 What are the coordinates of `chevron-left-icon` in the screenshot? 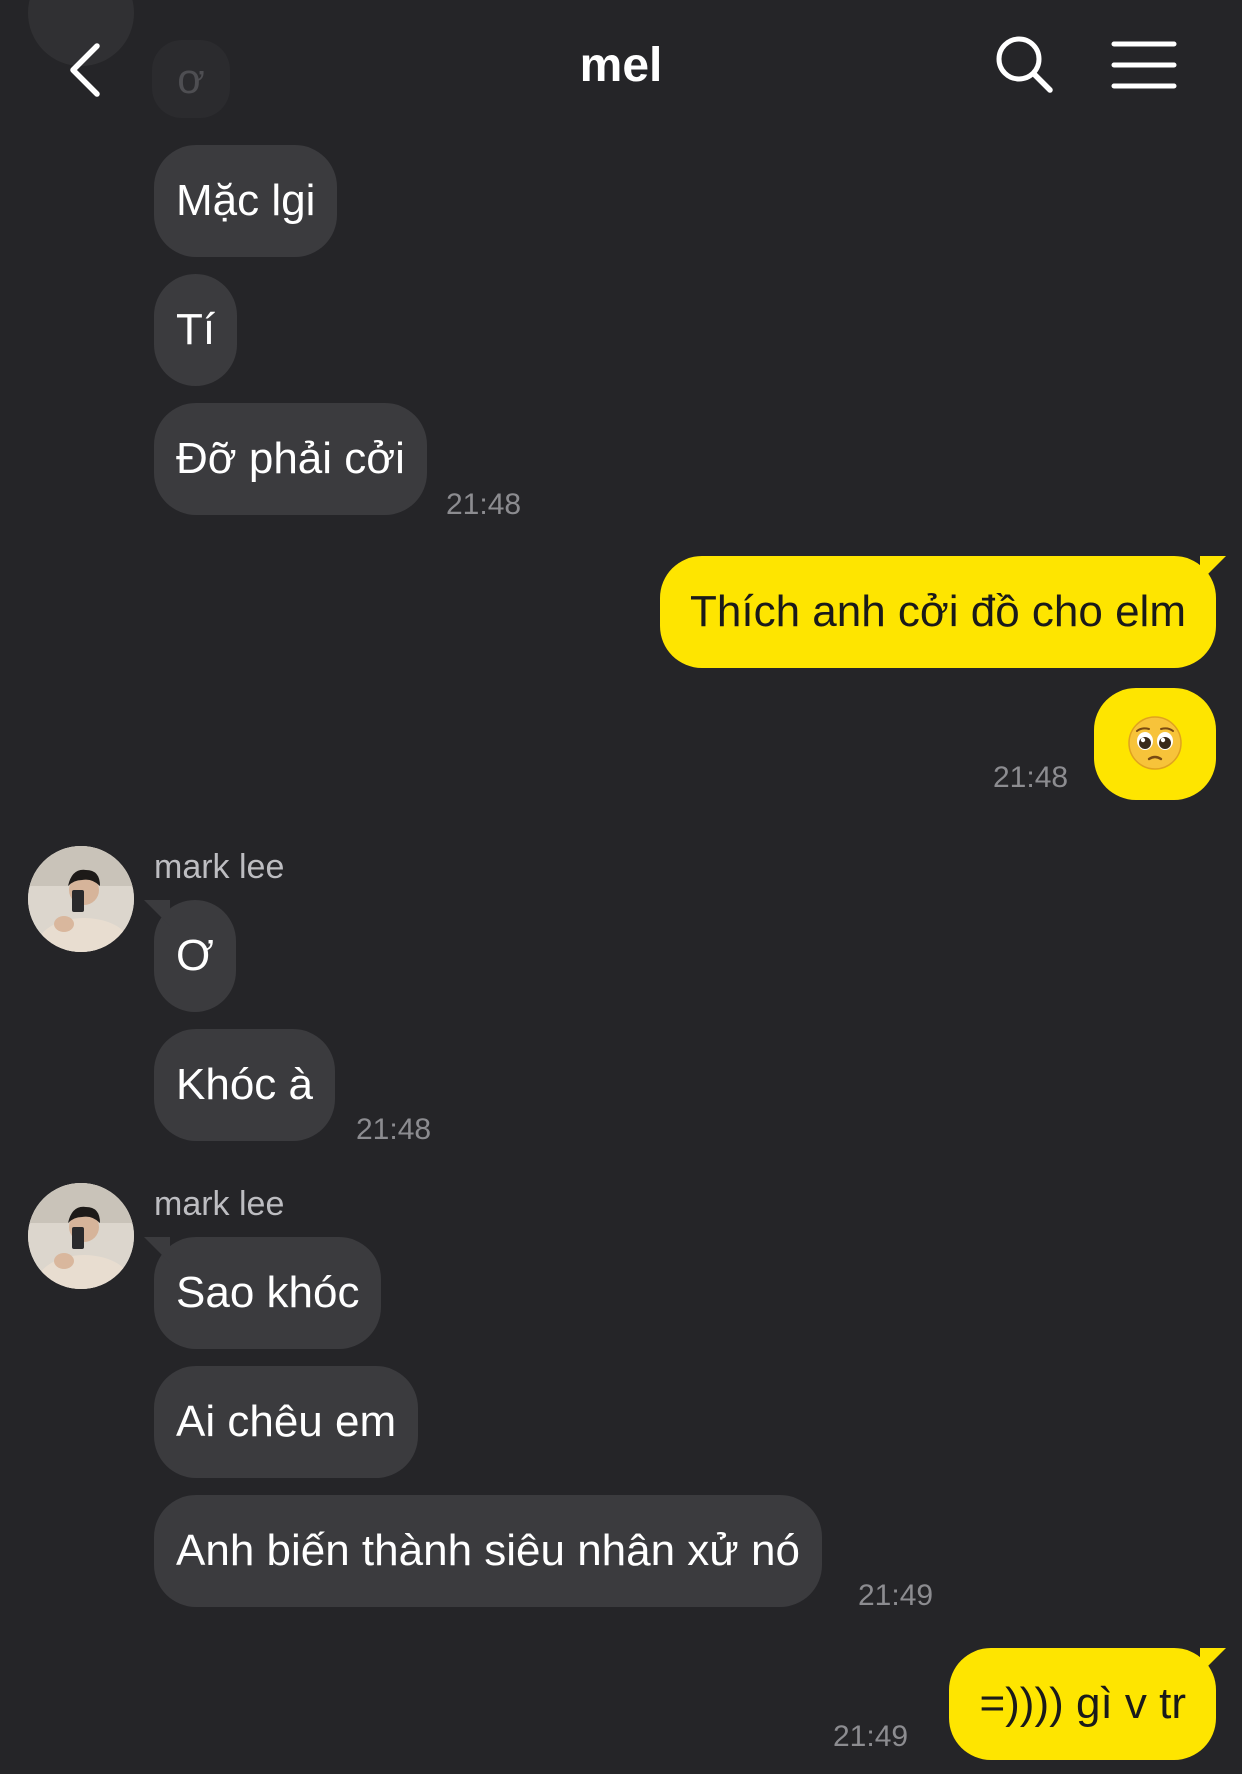 It's located at (85, 70).